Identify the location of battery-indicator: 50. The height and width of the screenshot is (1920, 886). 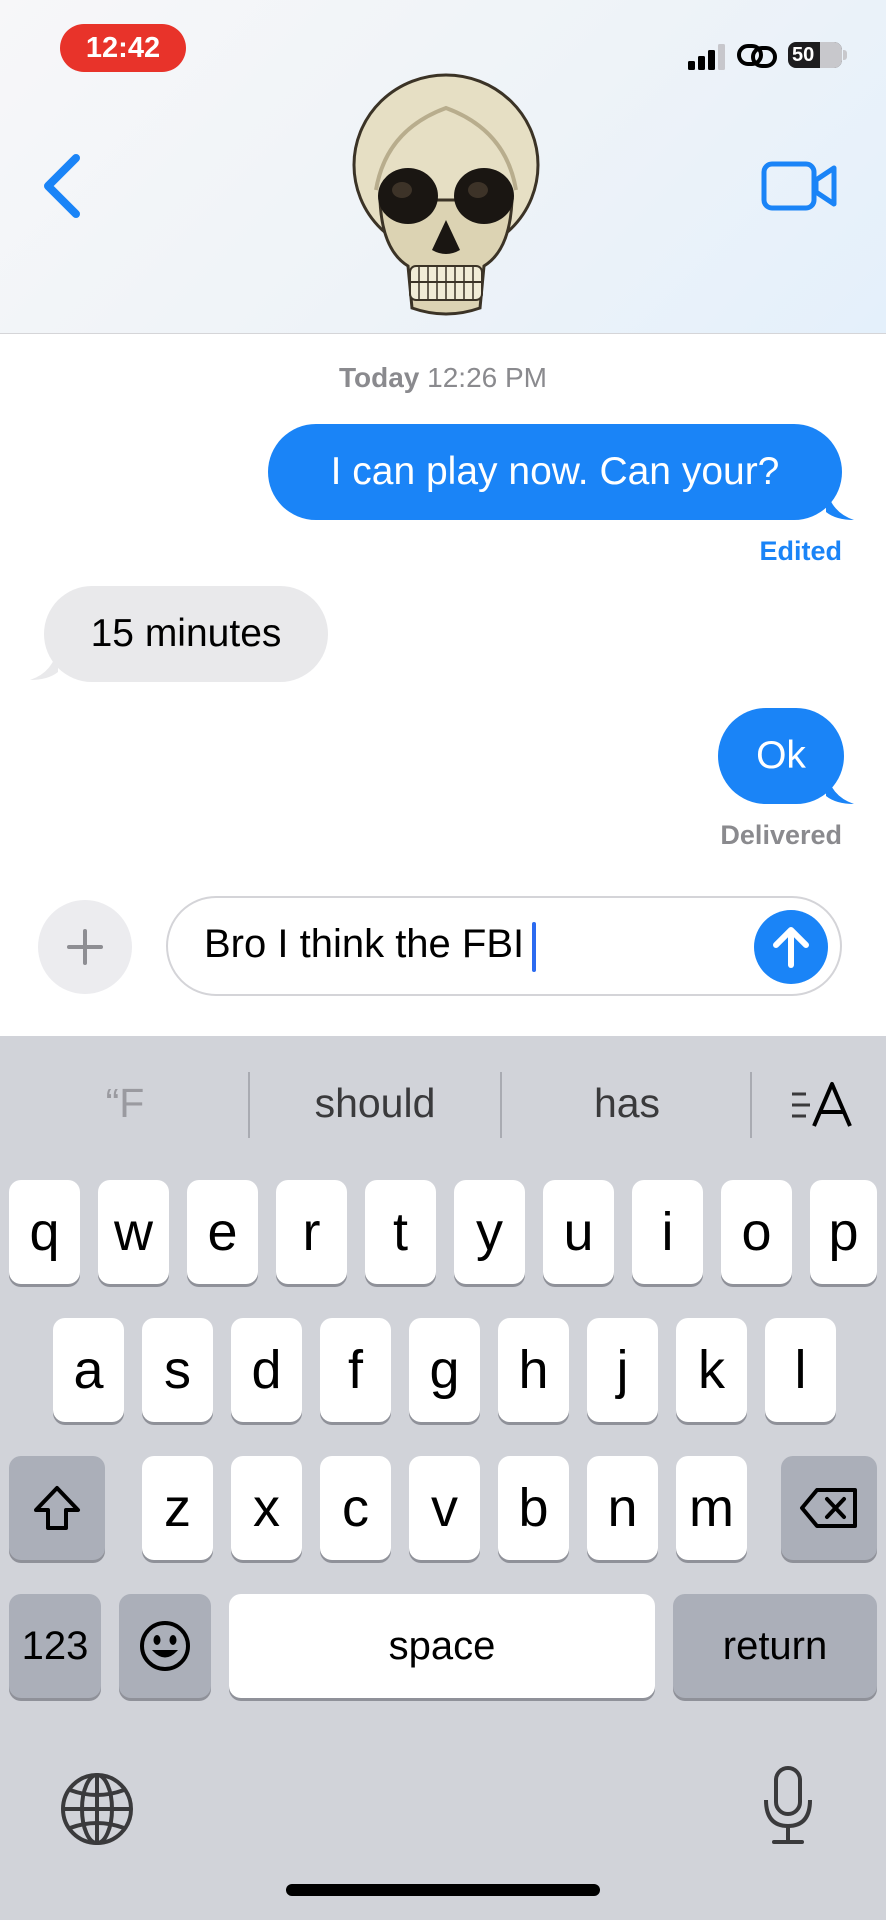
(815, 55).